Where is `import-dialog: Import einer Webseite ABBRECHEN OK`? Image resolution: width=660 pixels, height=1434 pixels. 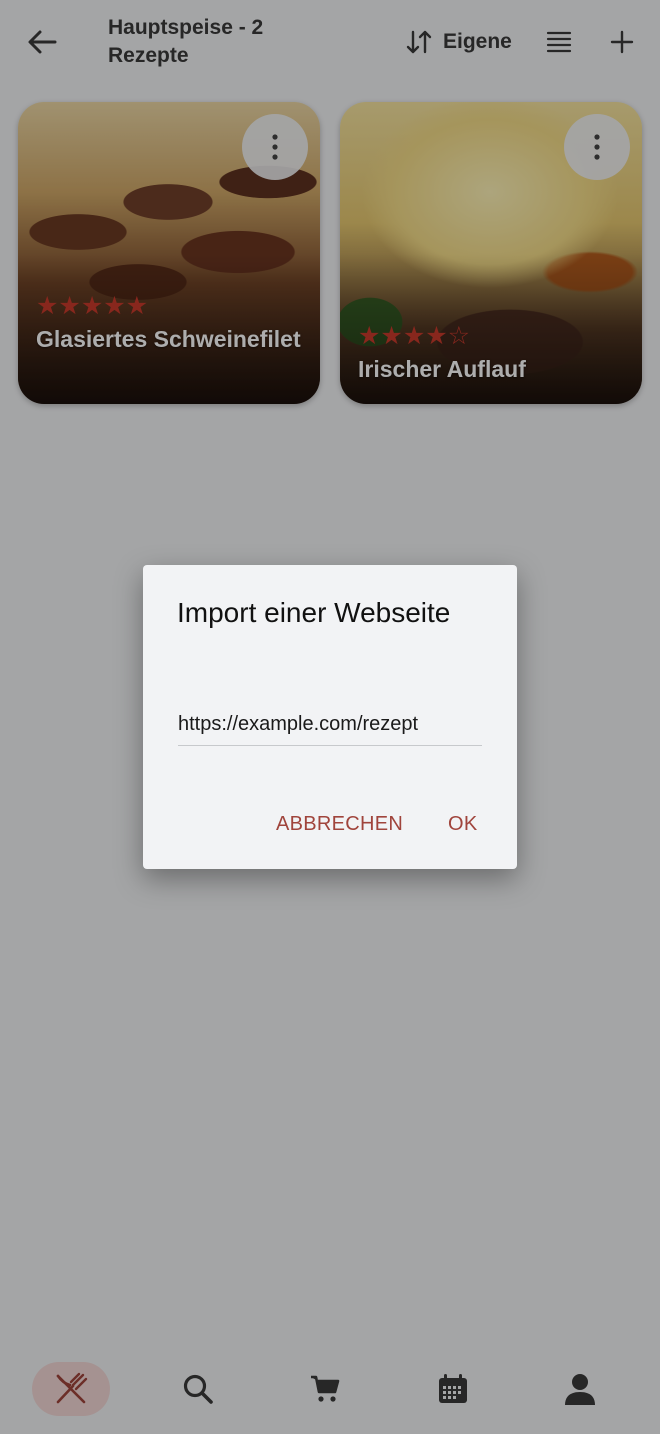 import-dialog: Import einer Webseite ABBRECHEN OK is located at coordinates (330, 717).